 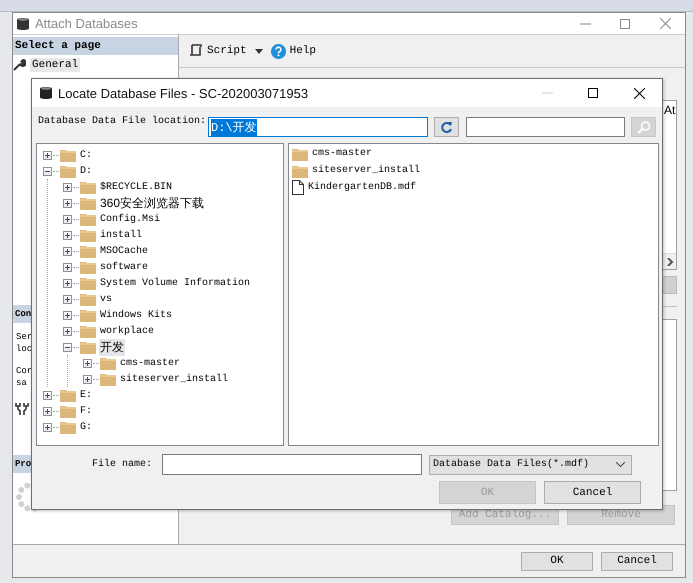 I want to click on refresh-button, so click(x=446, y=127).